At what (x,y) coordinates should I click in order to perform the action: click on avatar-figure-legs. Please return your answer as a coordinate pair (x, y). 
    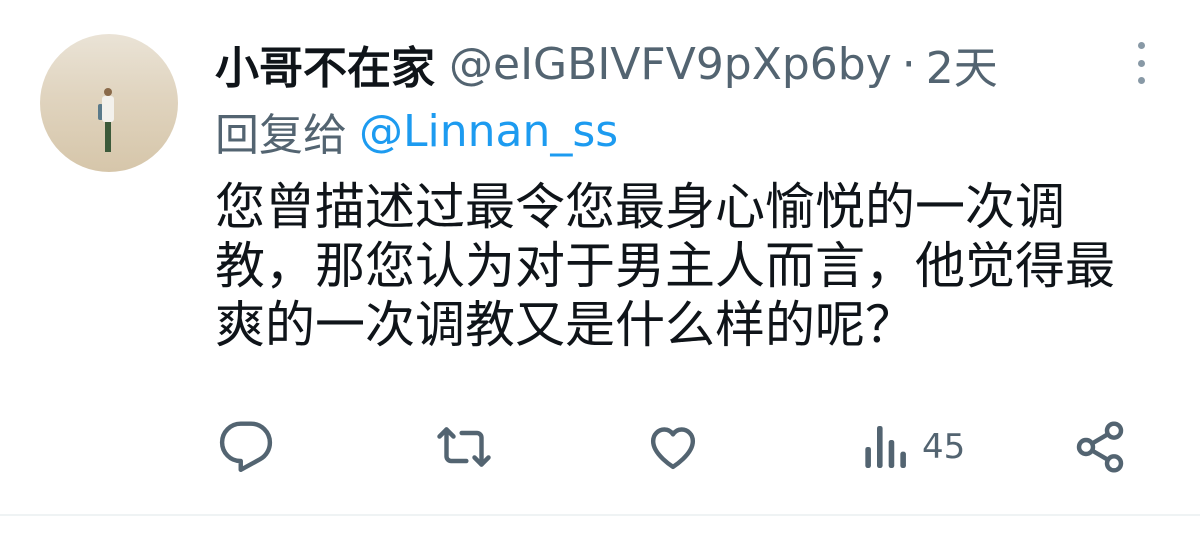
    Looking at the image, I should click on (108, 137).